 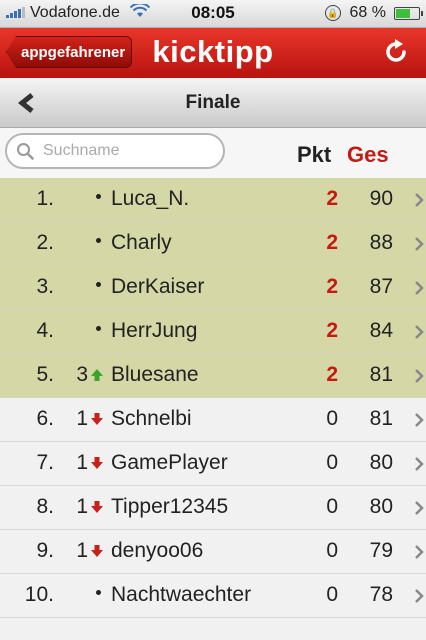 I want to click on rank: 8., so click(x=45, y=506).